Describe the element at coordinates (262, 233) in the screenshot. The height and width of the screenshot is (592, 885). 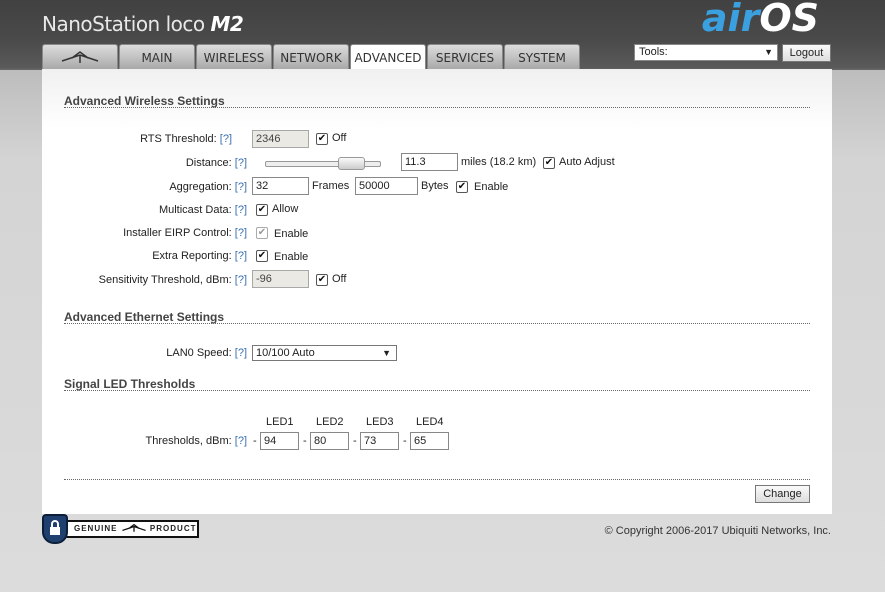
I see `installer-eirp-checkbox: ✔` at that location.